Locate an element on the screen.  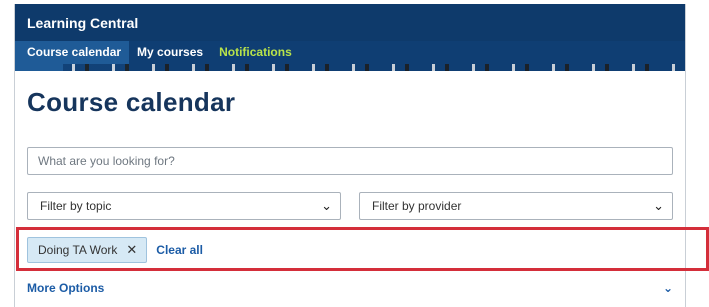
clear-all-link: Clear all is located at coordinates (179, 250).